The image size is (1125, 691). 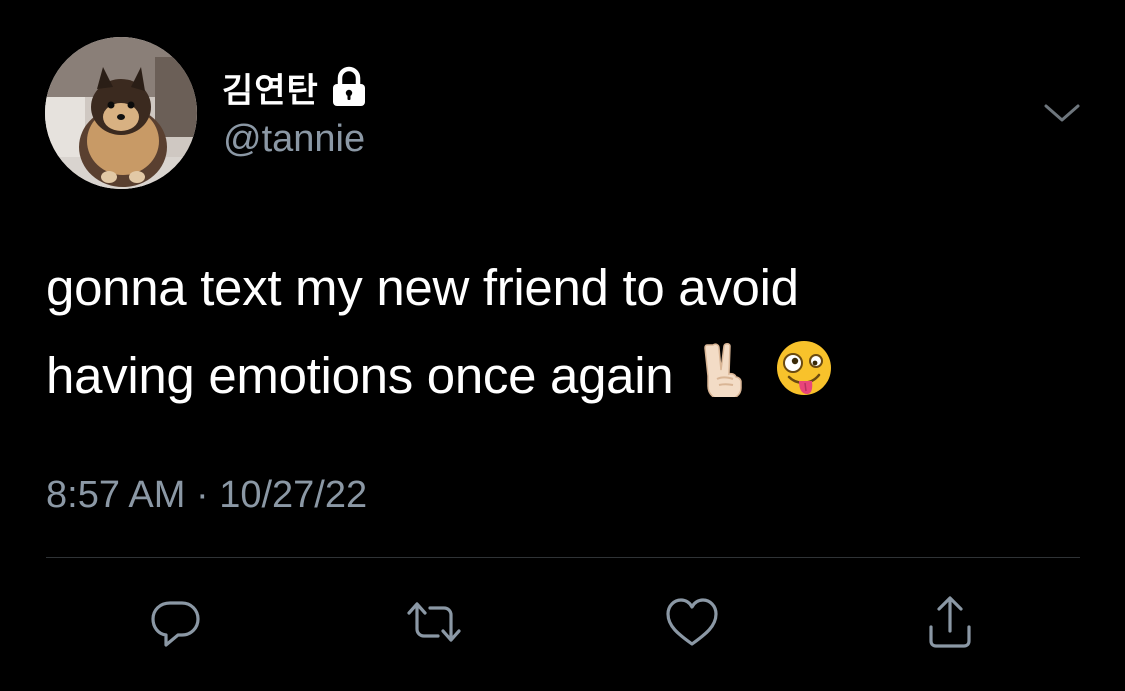 I want to click on tweet-text-line: having emotions once again, so click(x=360, y=375).